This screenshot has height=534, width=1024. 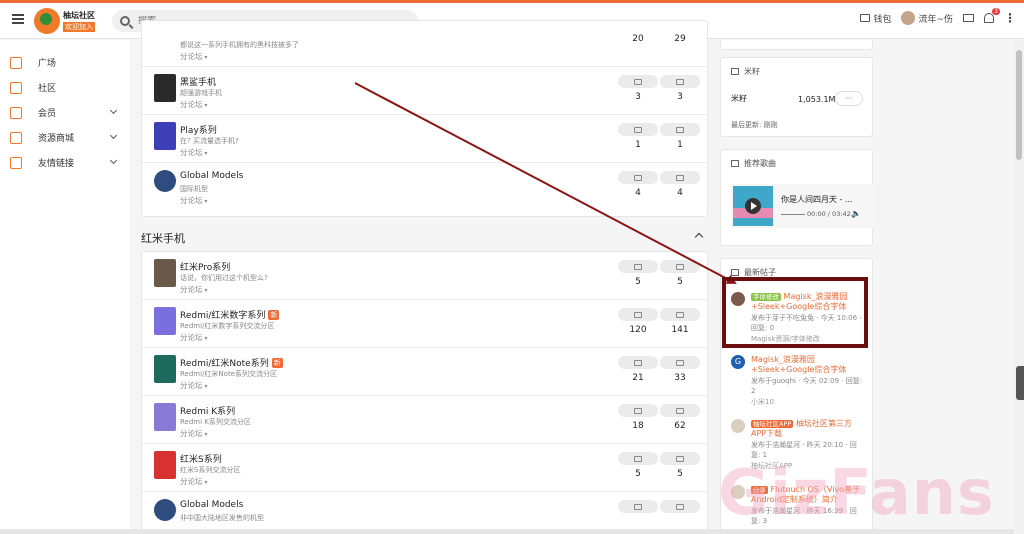 What do you see at coordinates (205, 266) in the screenshot?
I see `forum-title: 红米Pro系列` at bounding box center [205, 266].